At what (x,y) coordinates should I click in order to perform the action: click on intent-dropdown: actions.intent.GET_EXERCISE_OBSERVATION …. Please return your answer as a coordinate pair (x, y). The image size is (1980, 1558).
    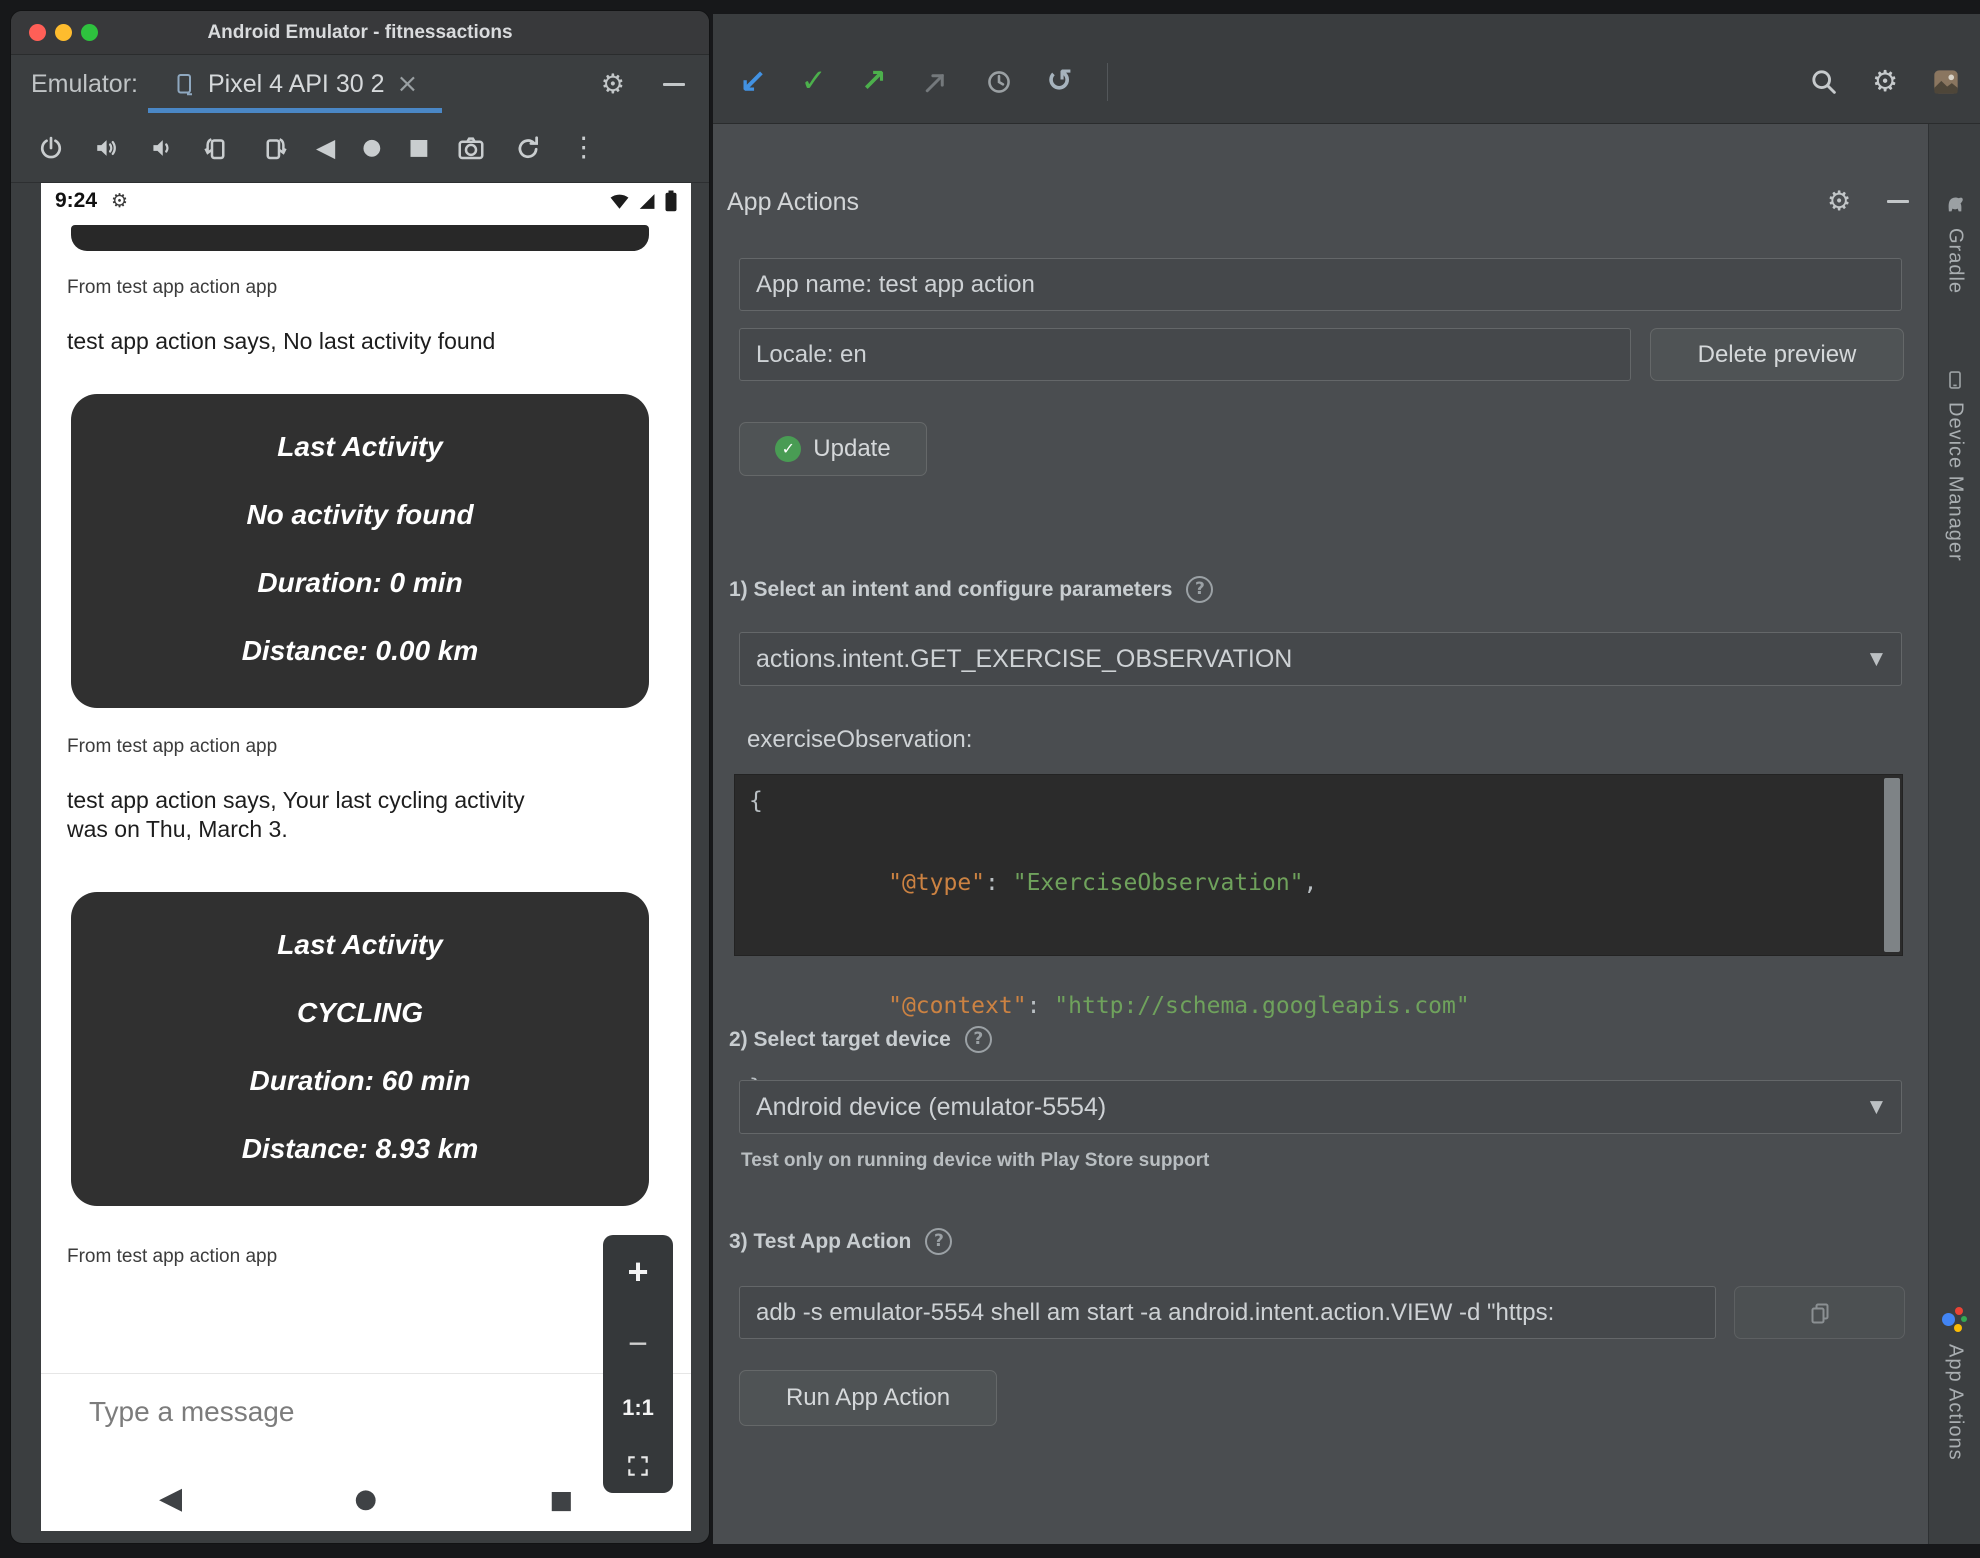
    Looking at the image, I should click on (1320, 659).